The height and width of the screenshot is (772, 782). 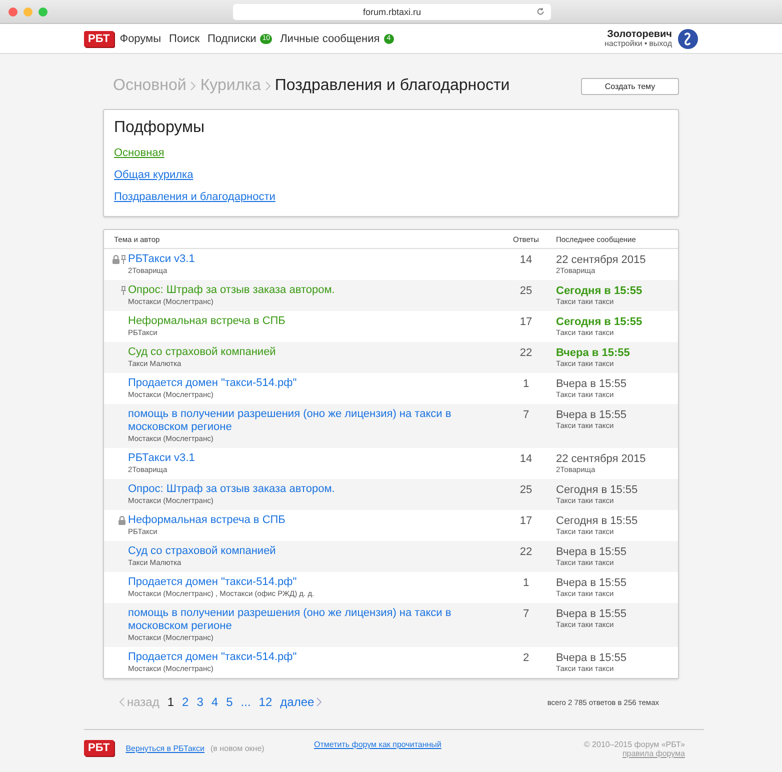 I want to click on page-link: 3, so click(x=200, y=702).